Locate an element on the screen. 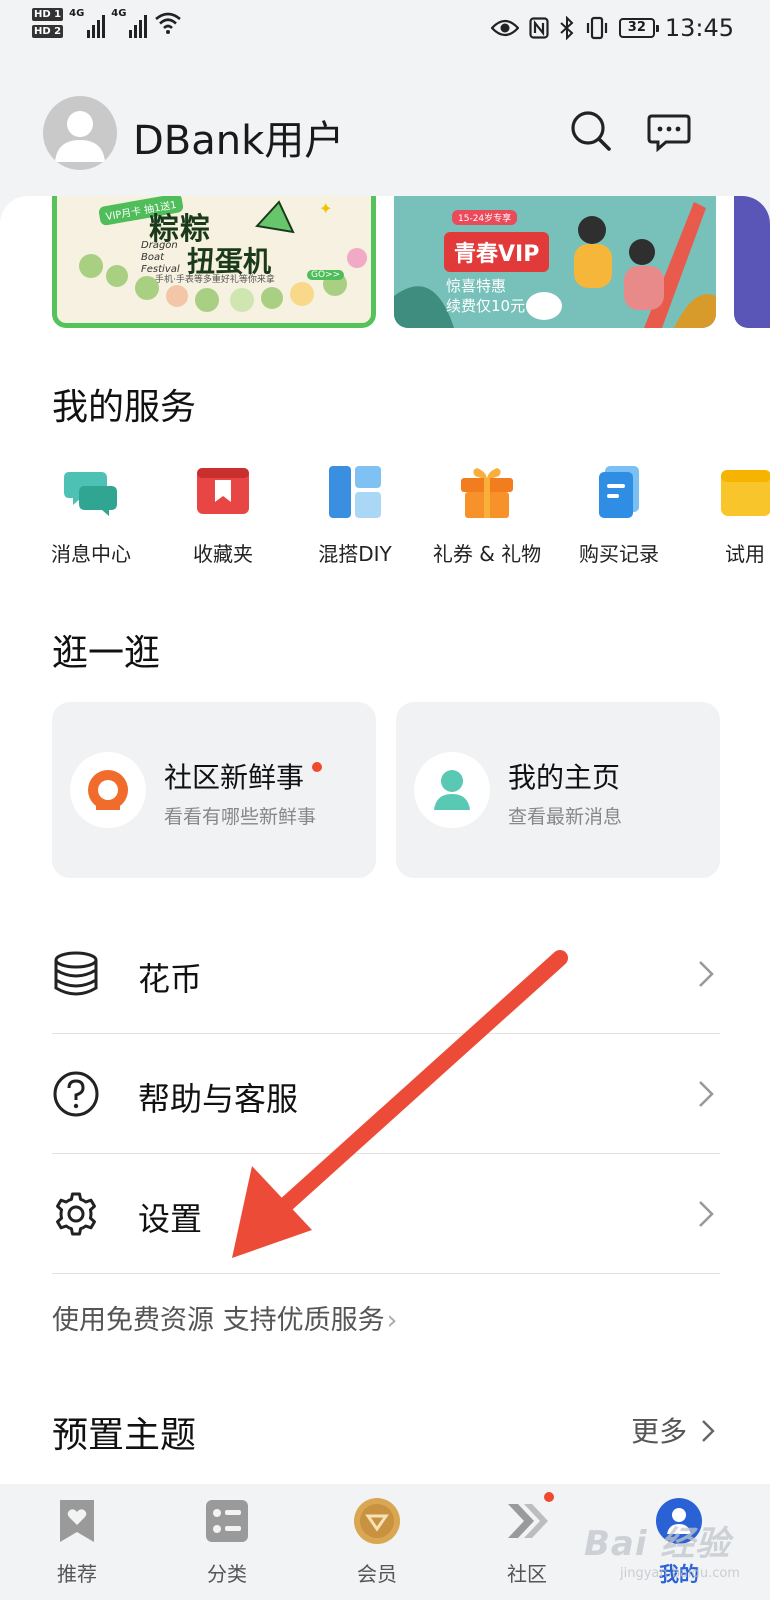  menu-label: 花币 is located at coordinates (170, 979).